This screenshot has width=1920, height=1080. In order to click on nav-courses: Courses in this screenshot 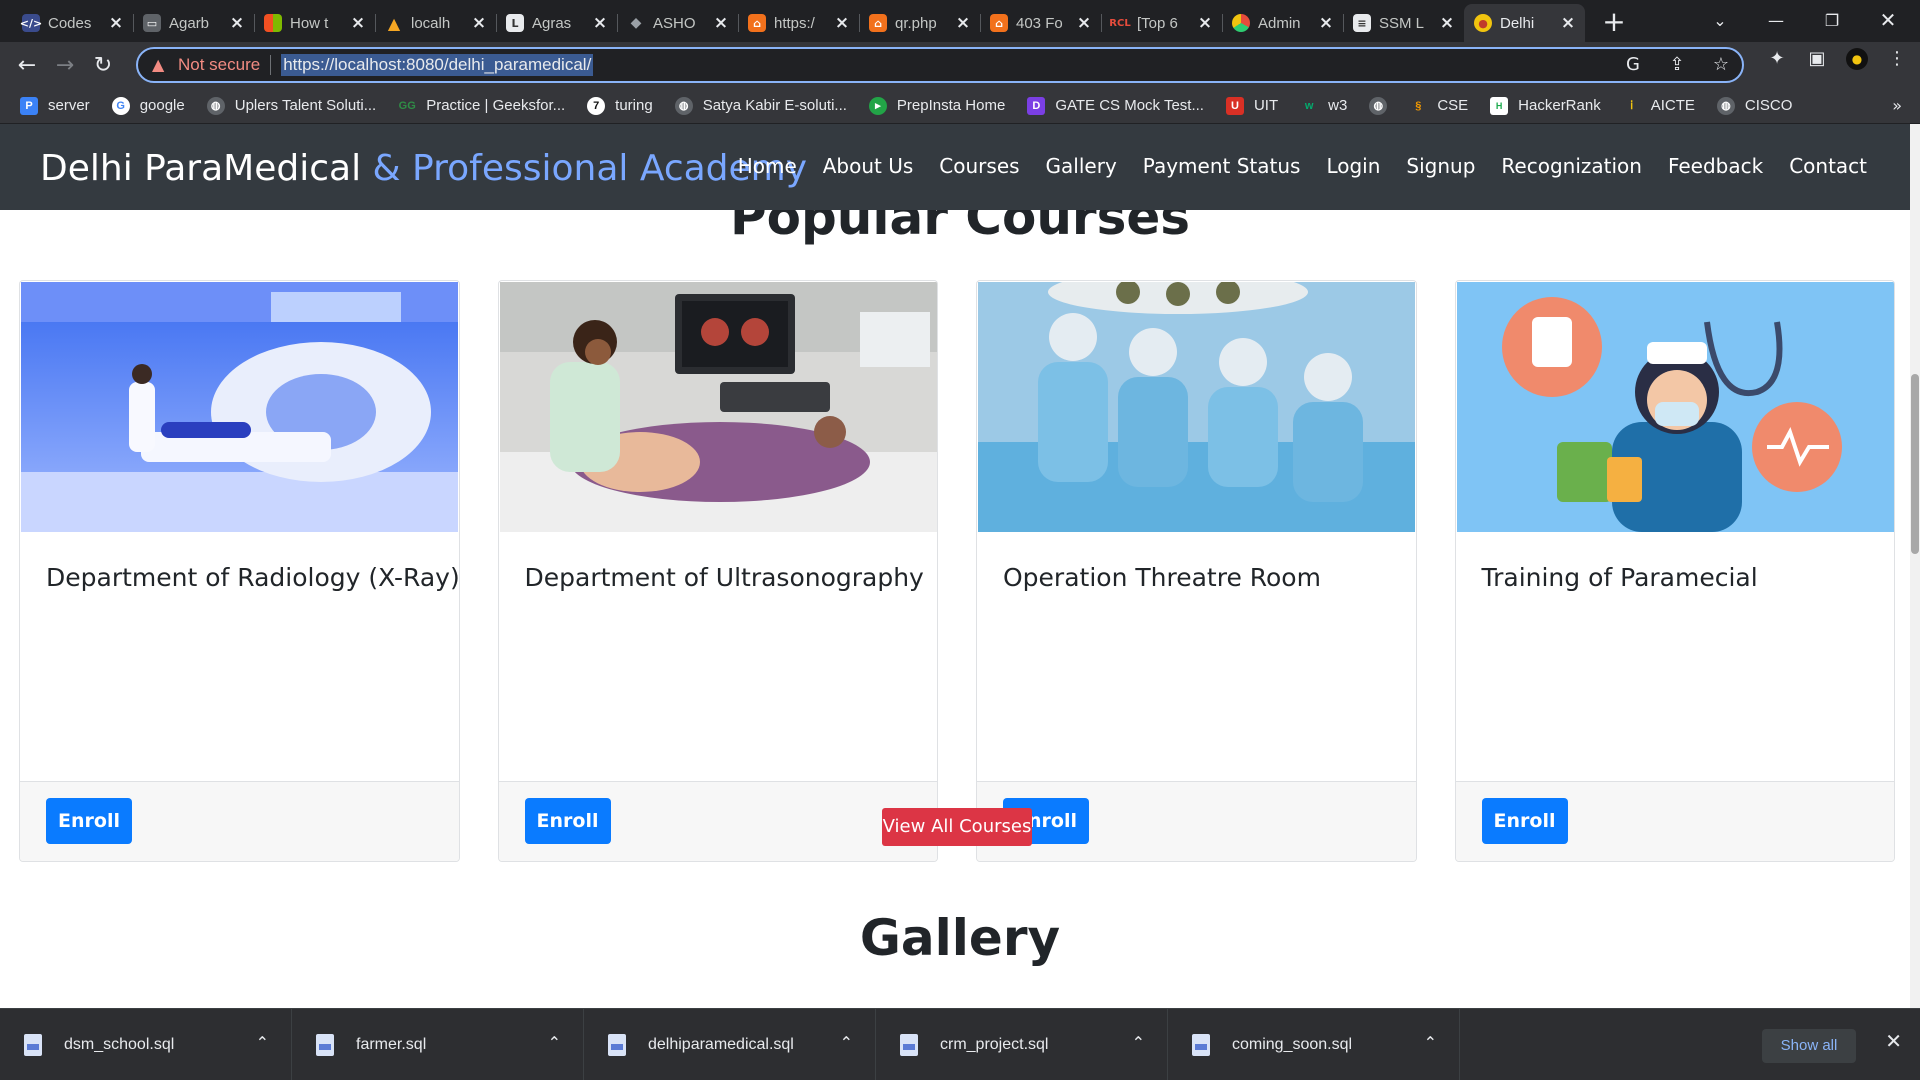, I will do `click(979, 166)`.